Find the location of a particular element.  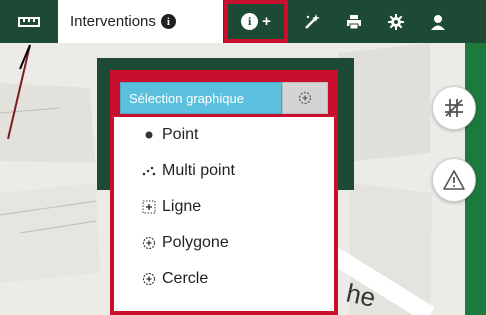

magic-wand-icon is located at coordinates (312, 21).